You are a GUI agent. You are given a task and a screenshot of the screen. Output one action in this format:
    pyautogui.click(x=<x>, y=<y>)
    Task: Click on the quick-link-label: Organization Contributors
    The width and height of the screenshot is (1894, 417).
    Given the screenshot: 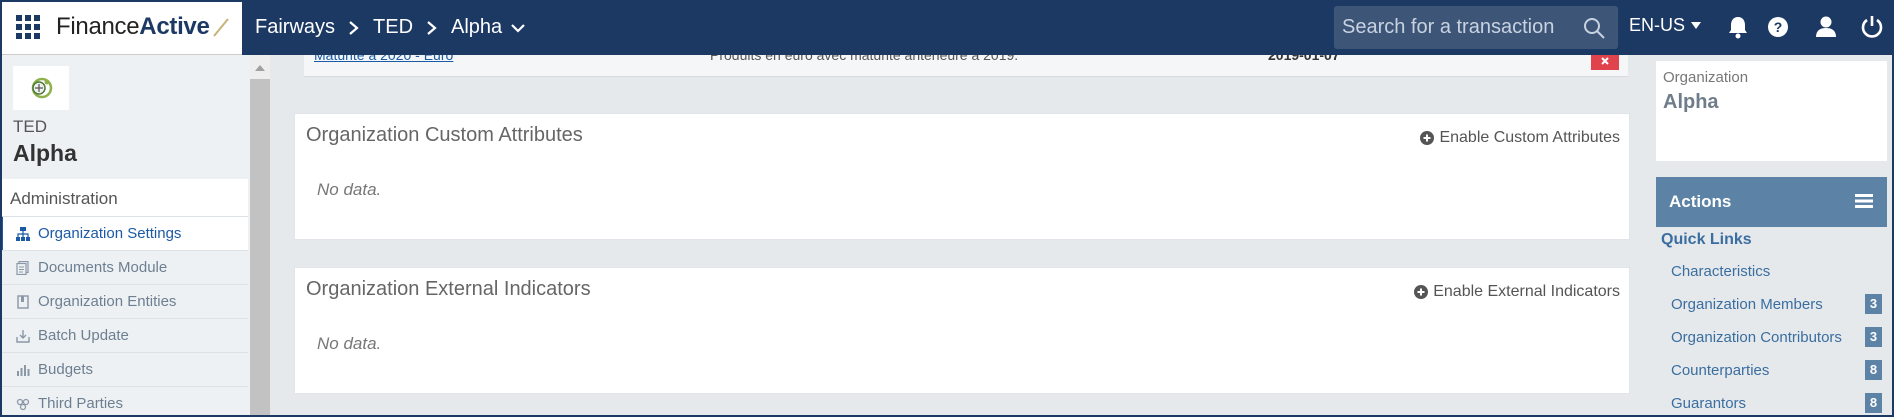 What is the action you would take?
    pyautogui.click(x=1756, y=337)
    